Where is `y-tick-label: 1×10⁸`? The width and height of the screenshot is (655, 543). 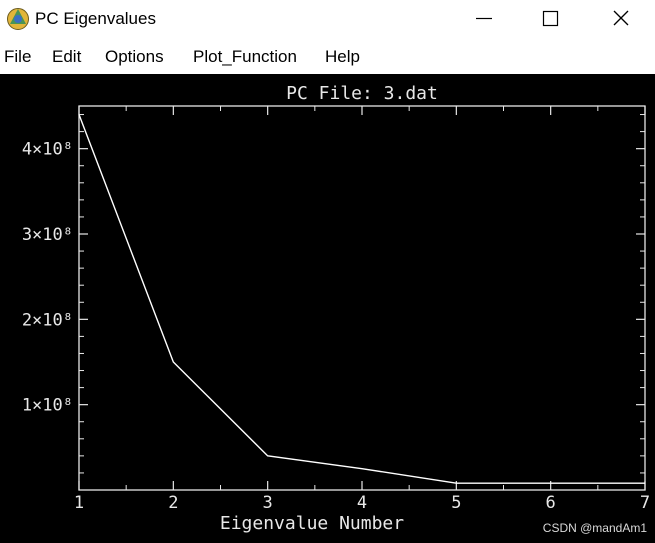
y-tick-label: 1×10⁸ is located at coordinates (47, 406).